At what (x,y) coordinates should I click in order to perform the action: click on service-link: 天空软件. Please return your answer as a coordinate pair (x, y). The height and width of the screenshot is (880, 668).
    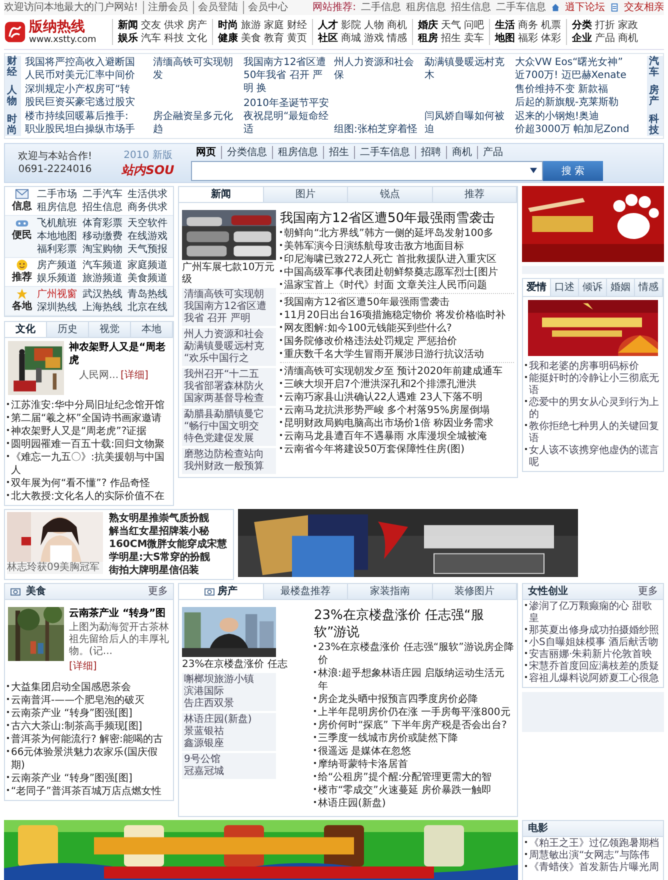
    Looking at the image, I should click on (149, 223).